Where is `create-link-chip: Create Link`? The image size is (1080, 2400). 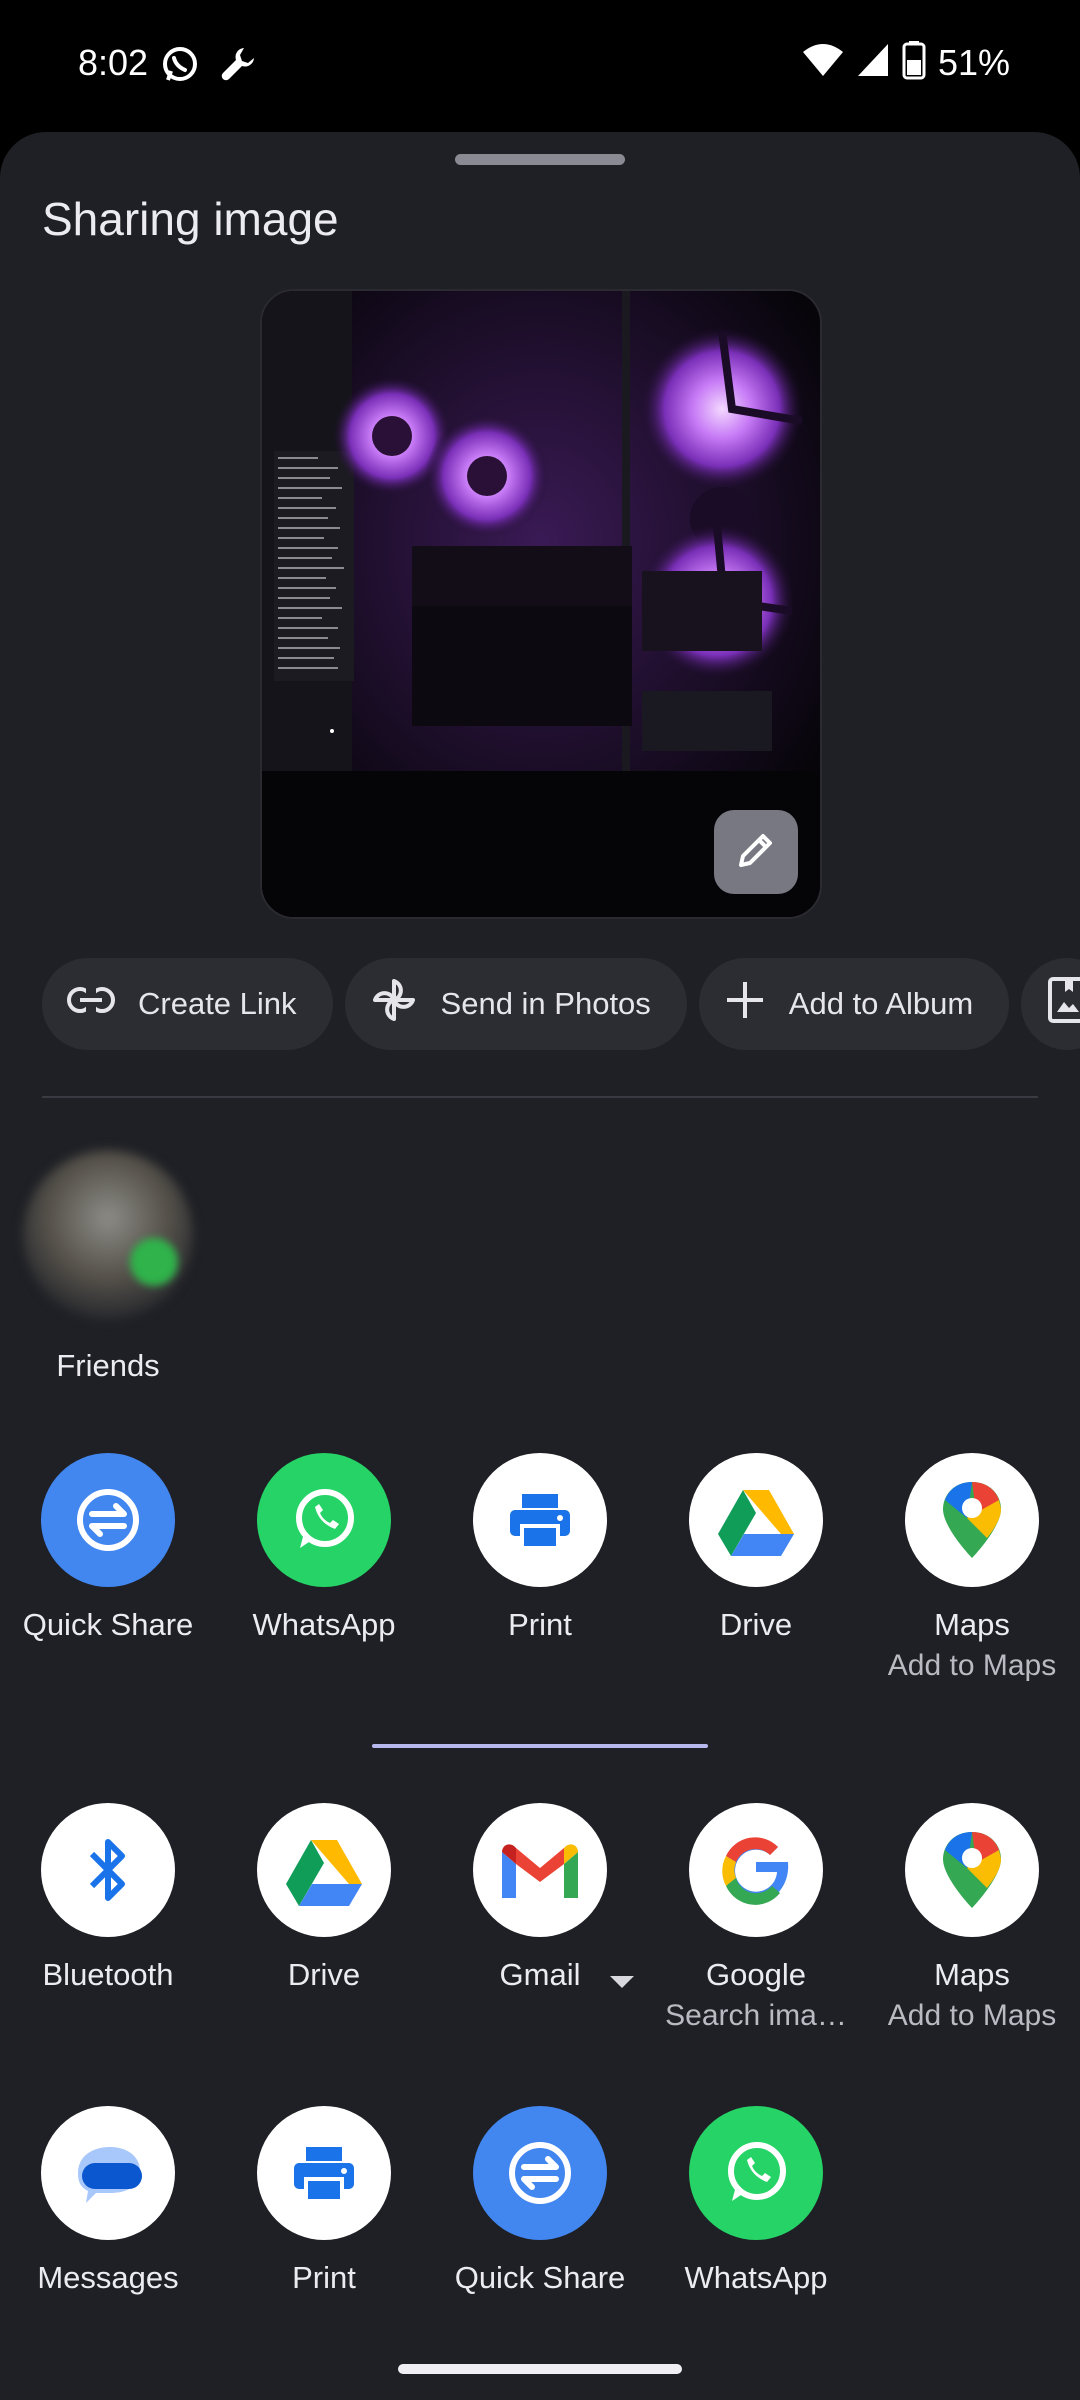
create-link-chip: Create Link is located at coordinates (187, 1004).